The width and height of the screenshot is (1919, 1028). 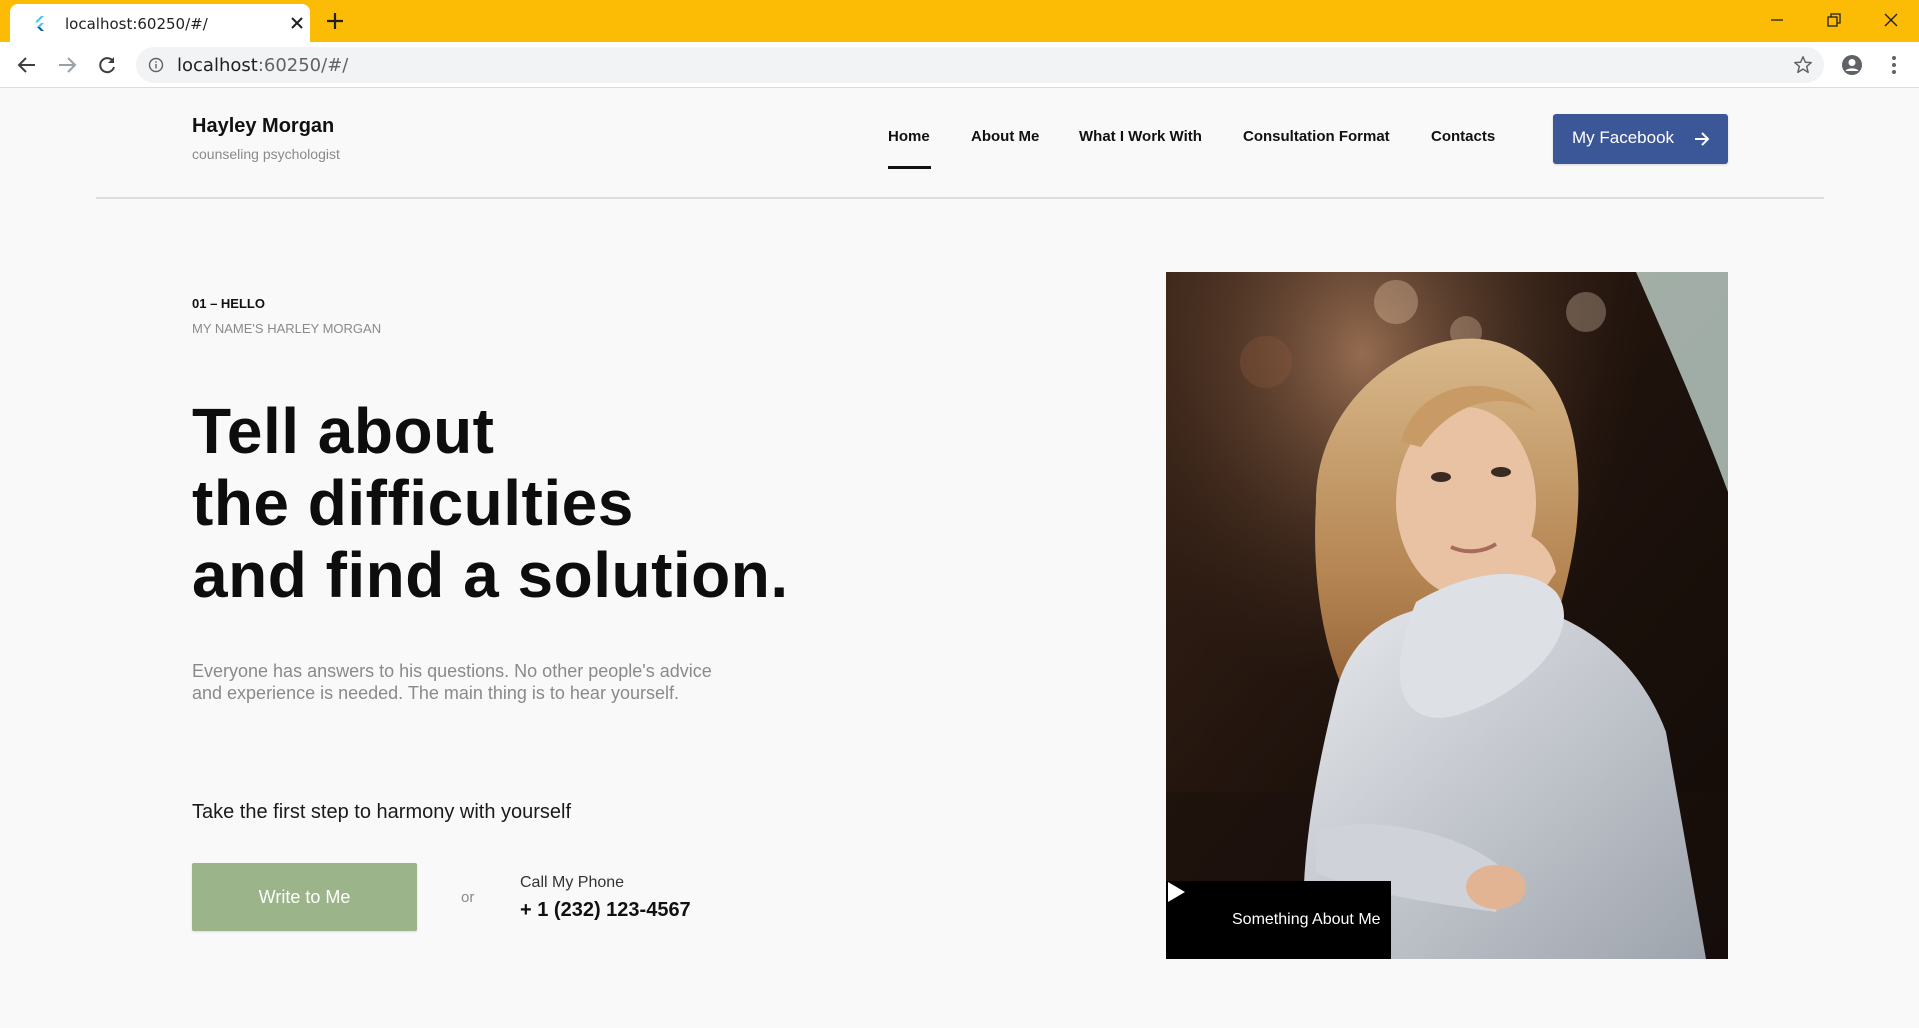 I want to click on video-play-button: Something About Me, so click(x=1278, y=920).